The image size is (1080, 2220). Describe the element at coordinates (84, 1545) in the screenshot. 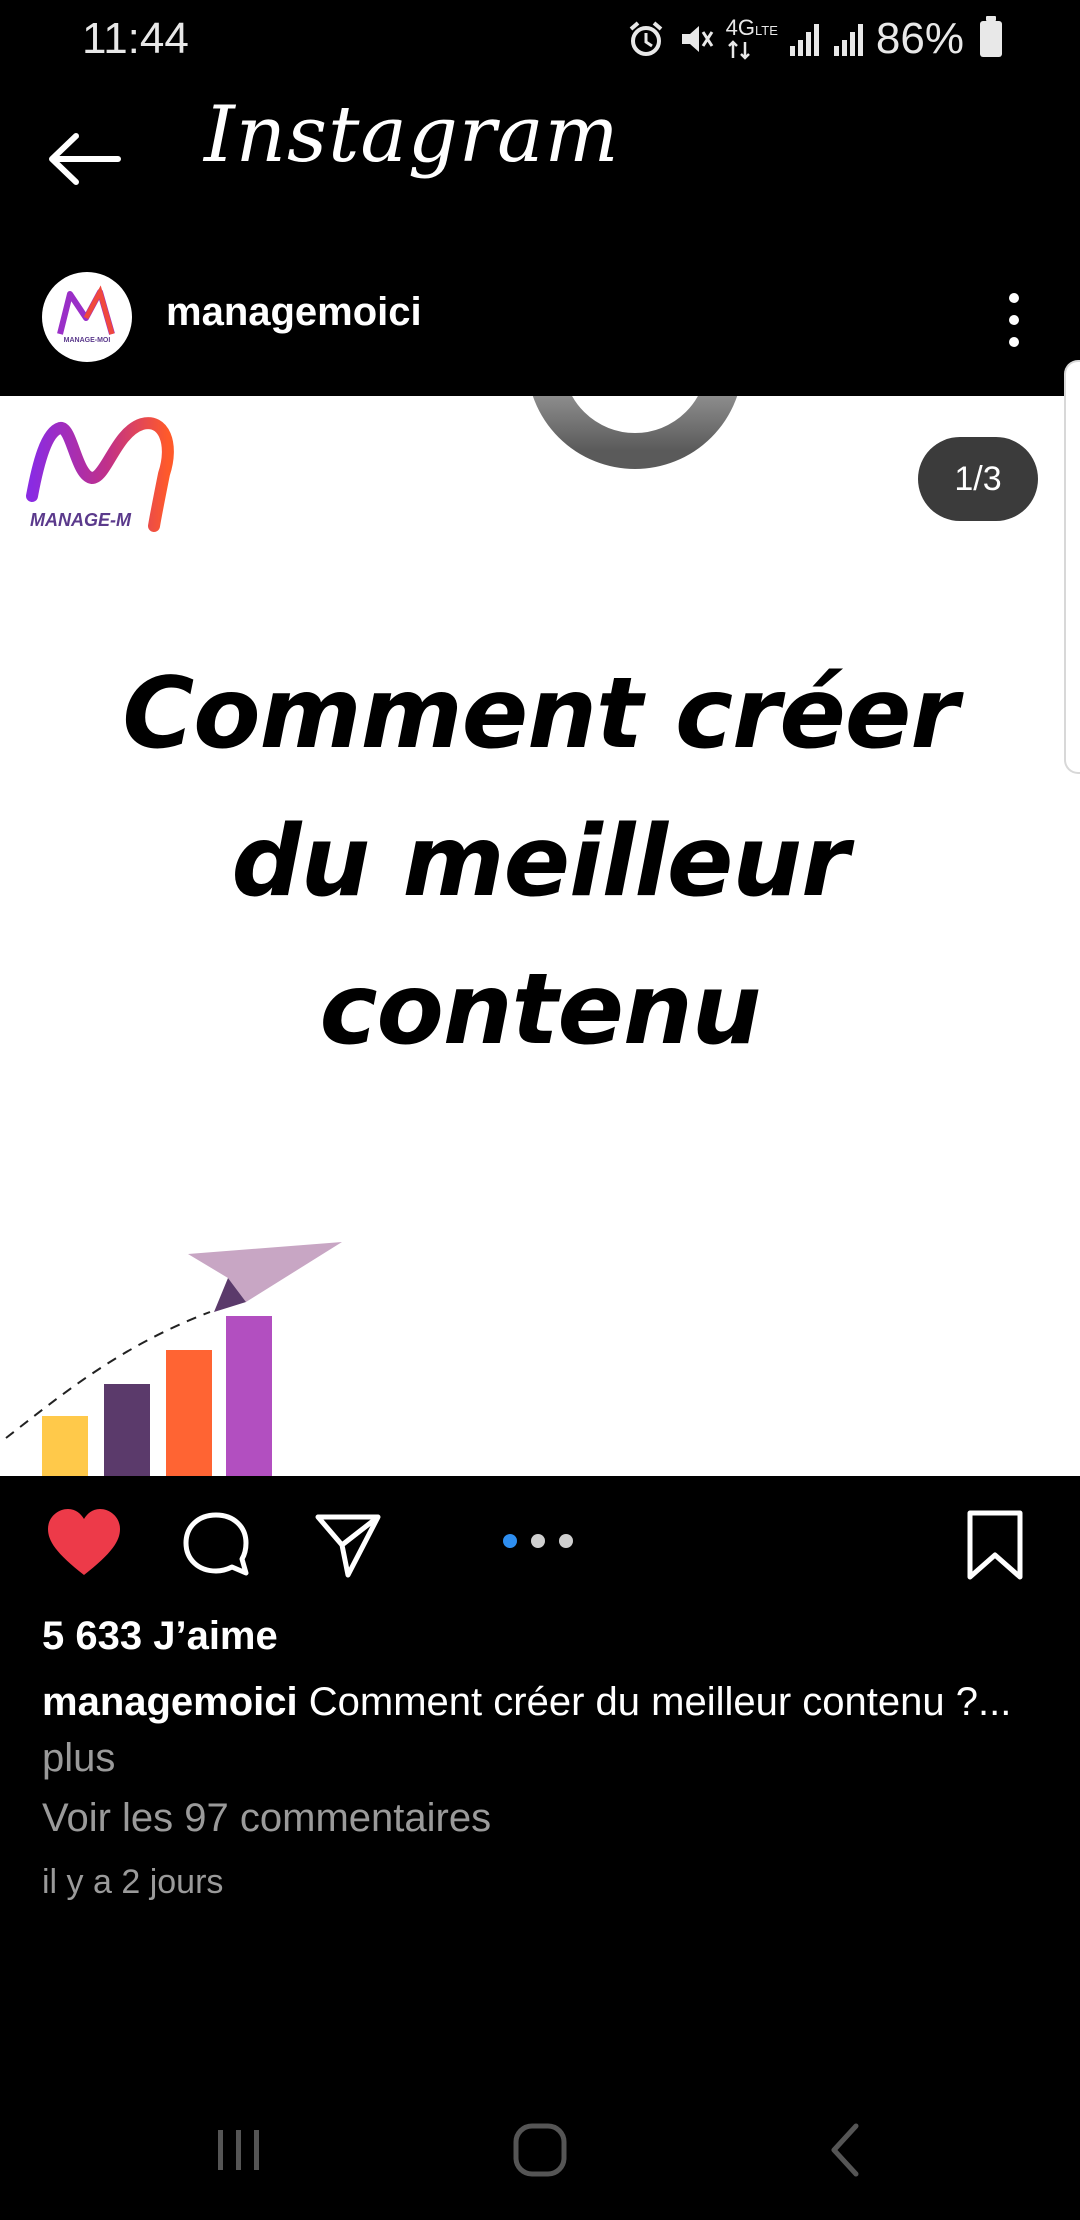

I see `heart-icon` at that location.